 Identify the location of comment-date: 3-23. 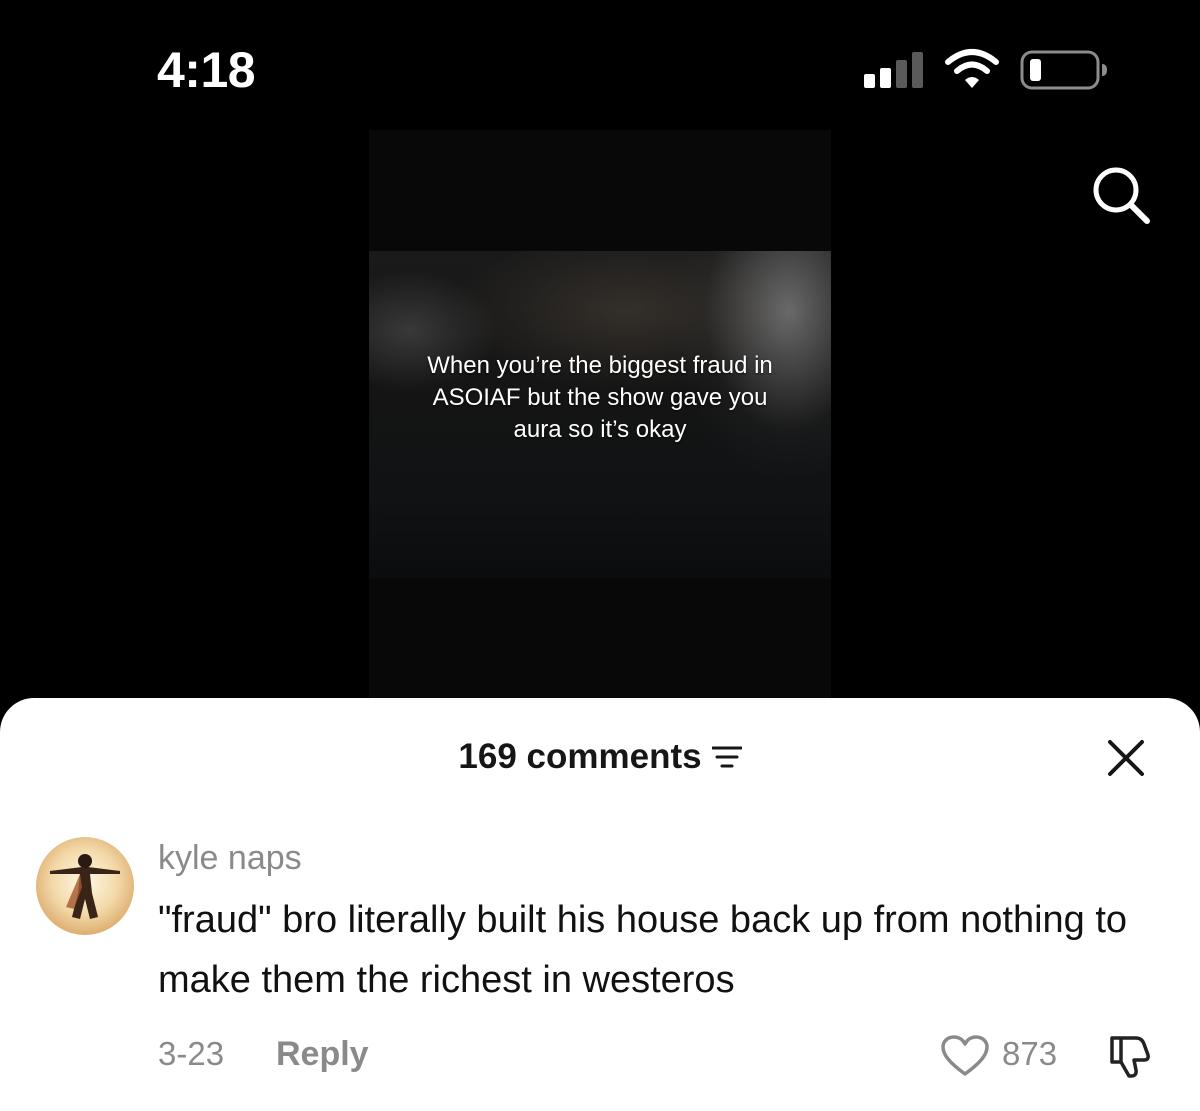
(191, 1053).